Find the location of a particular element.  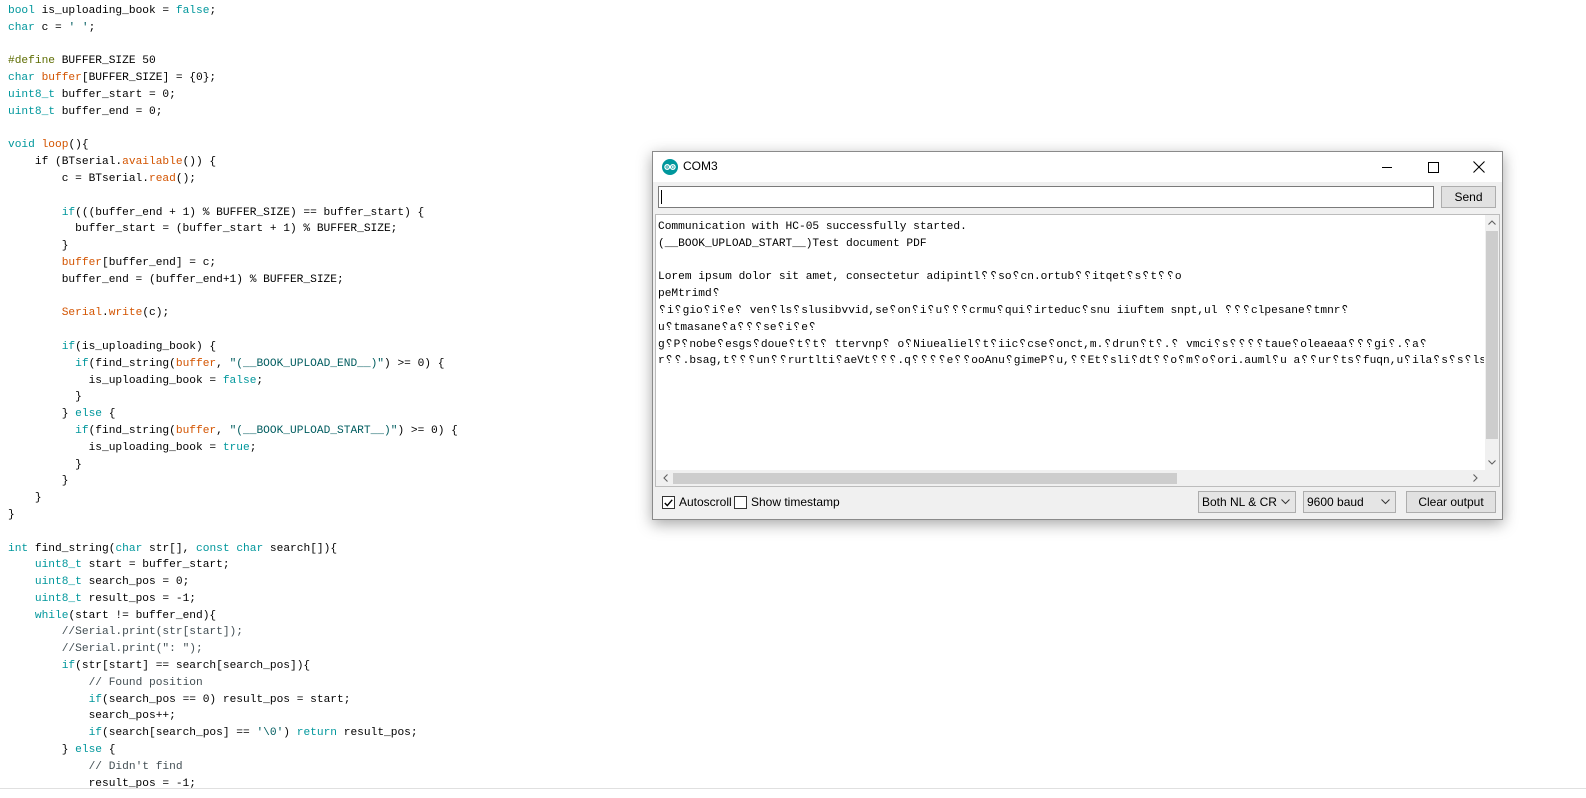

code-token: start = buffer_start; is located at coordinates (159, 565).